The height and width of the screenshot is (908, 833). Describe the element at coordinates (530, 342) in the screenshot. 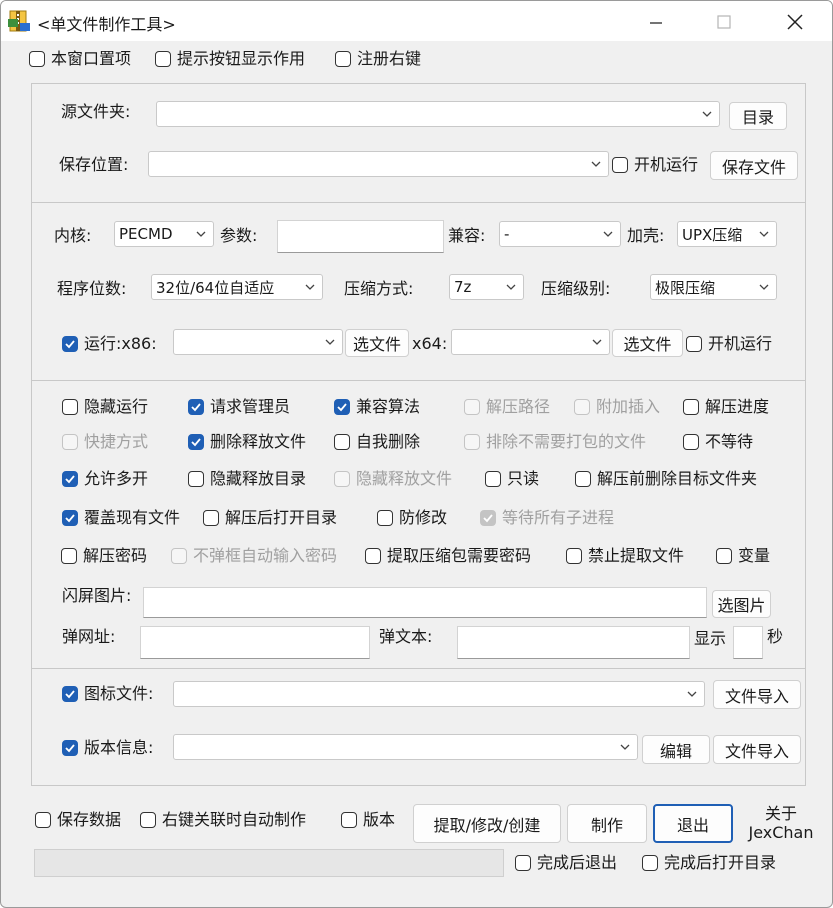

I see `x64-file-combo` at that location.